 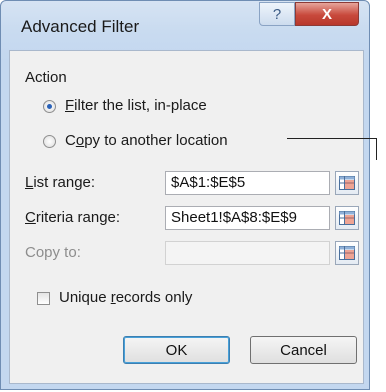 What do you see at coordinates (46, 77) in the screenshot?
I see `action-group-label: Action` at bounding box center [46, 77].